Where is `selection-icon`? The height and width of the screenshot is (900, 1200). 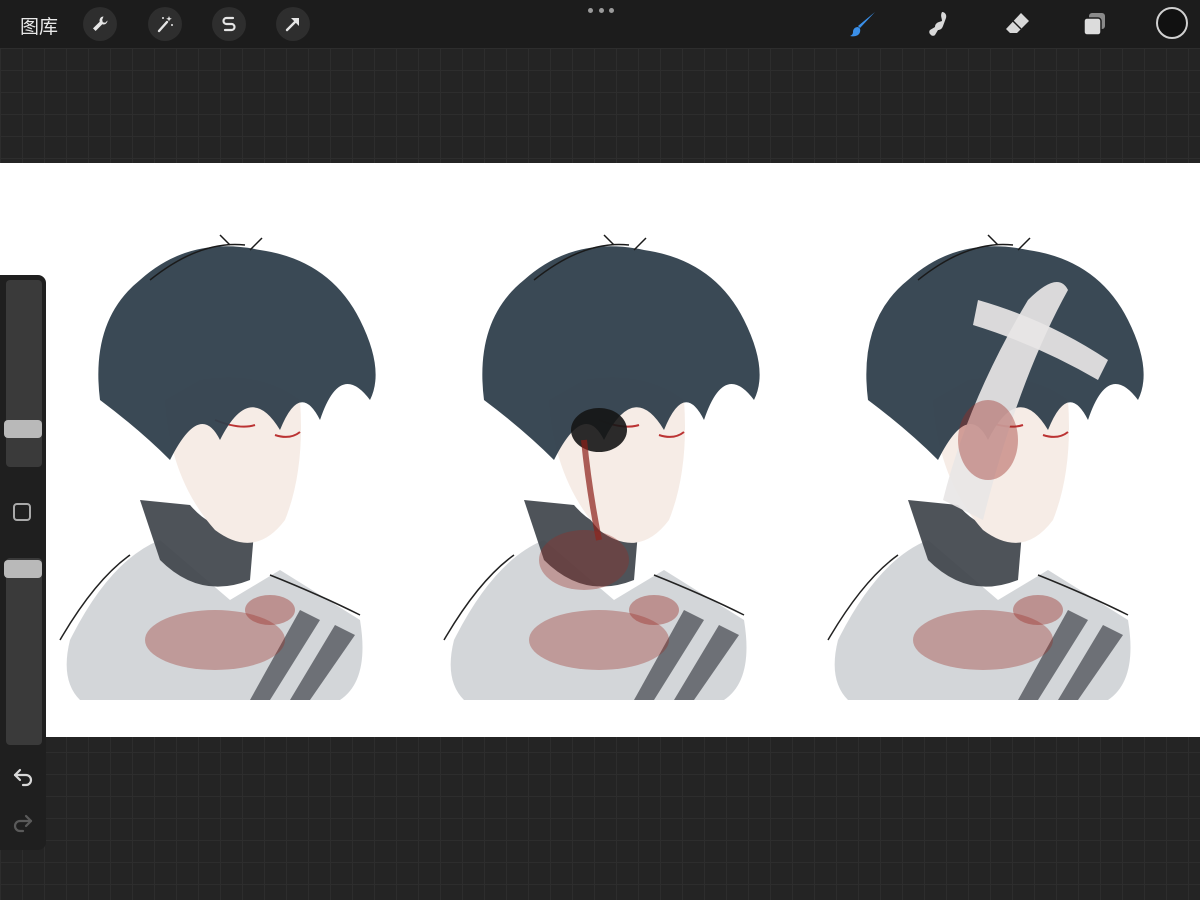
selection-icon is located at coordinates (229, 24).